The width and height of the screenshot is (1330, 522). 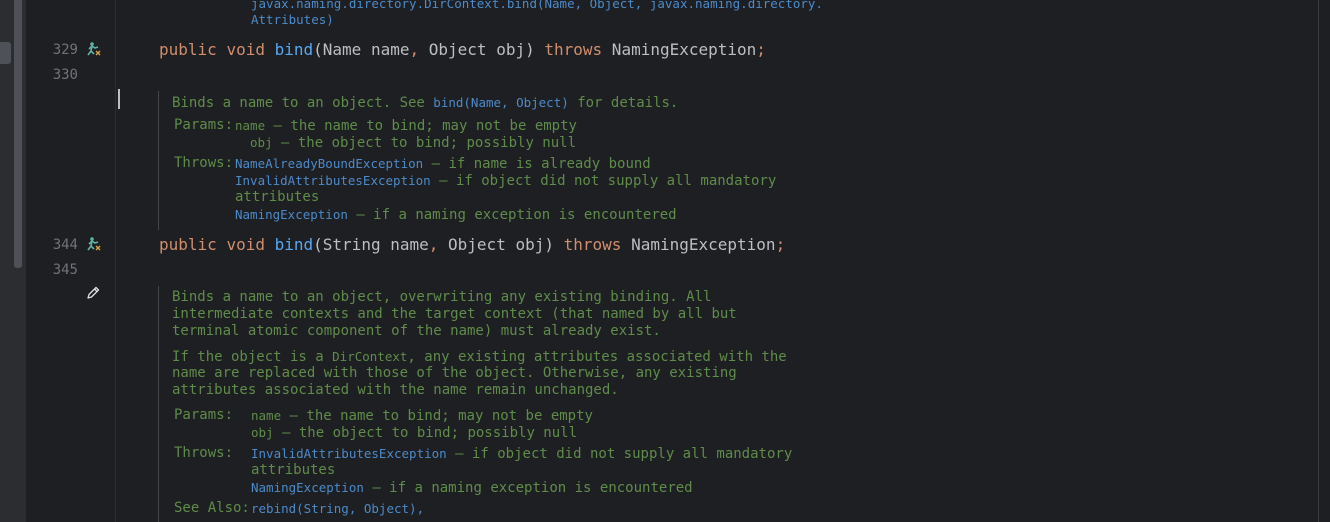 I want to click on left-tool-tab, so click(x=5, y=53).